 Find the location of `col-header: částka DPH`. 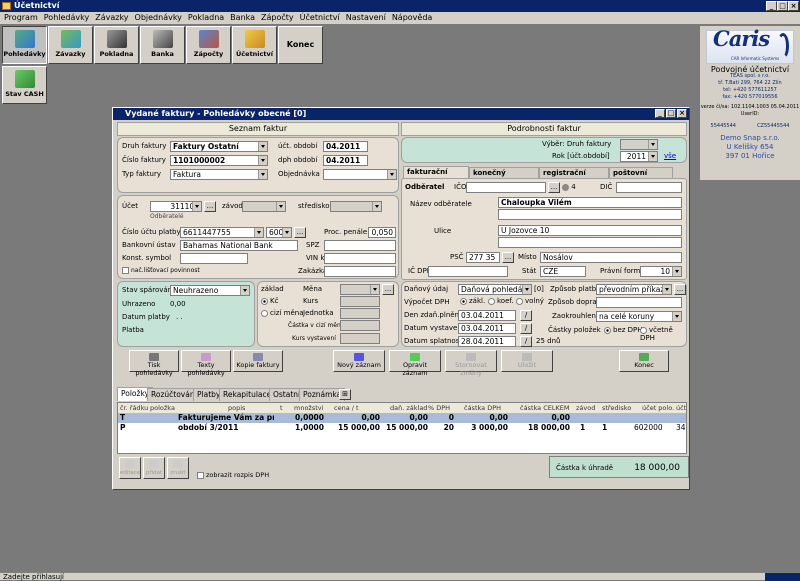

col-header: částka DPH is located at coordinates (482, 408).